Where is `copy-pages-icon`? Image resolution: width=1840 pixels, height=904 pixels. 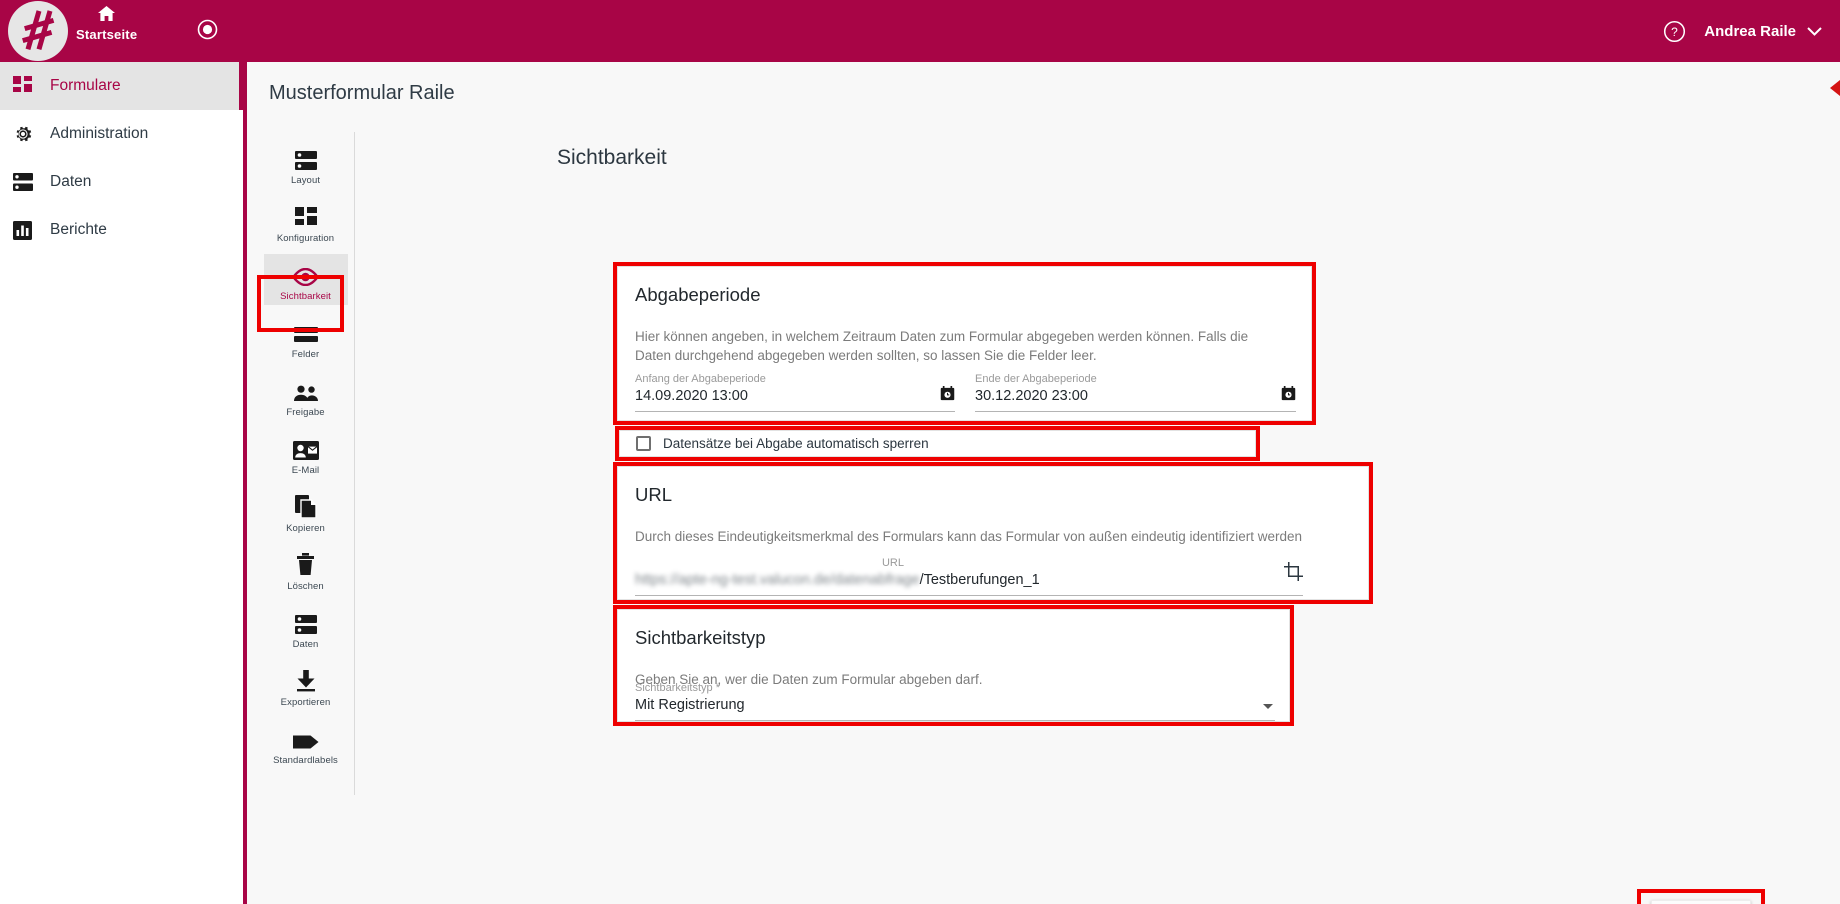 copy-pages-icon is located at coordinates (305, 505).